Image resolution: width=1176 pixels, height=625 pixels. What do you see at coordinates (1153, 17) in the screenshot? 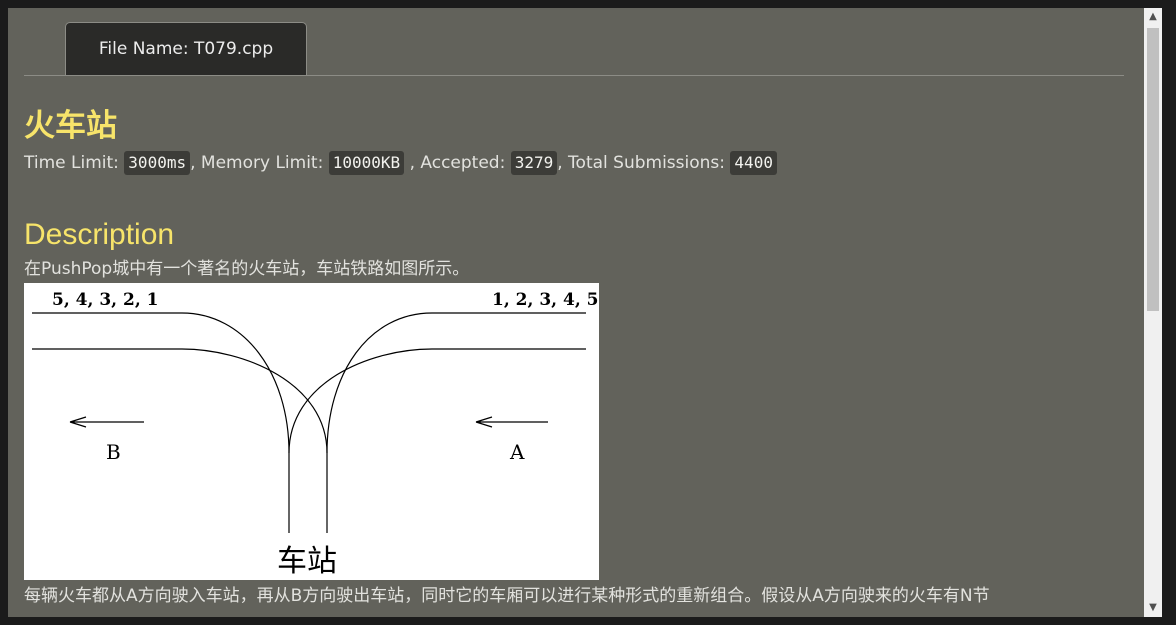
I see `chevron-up-icon: ▲` at bounding box center [1153, 17].